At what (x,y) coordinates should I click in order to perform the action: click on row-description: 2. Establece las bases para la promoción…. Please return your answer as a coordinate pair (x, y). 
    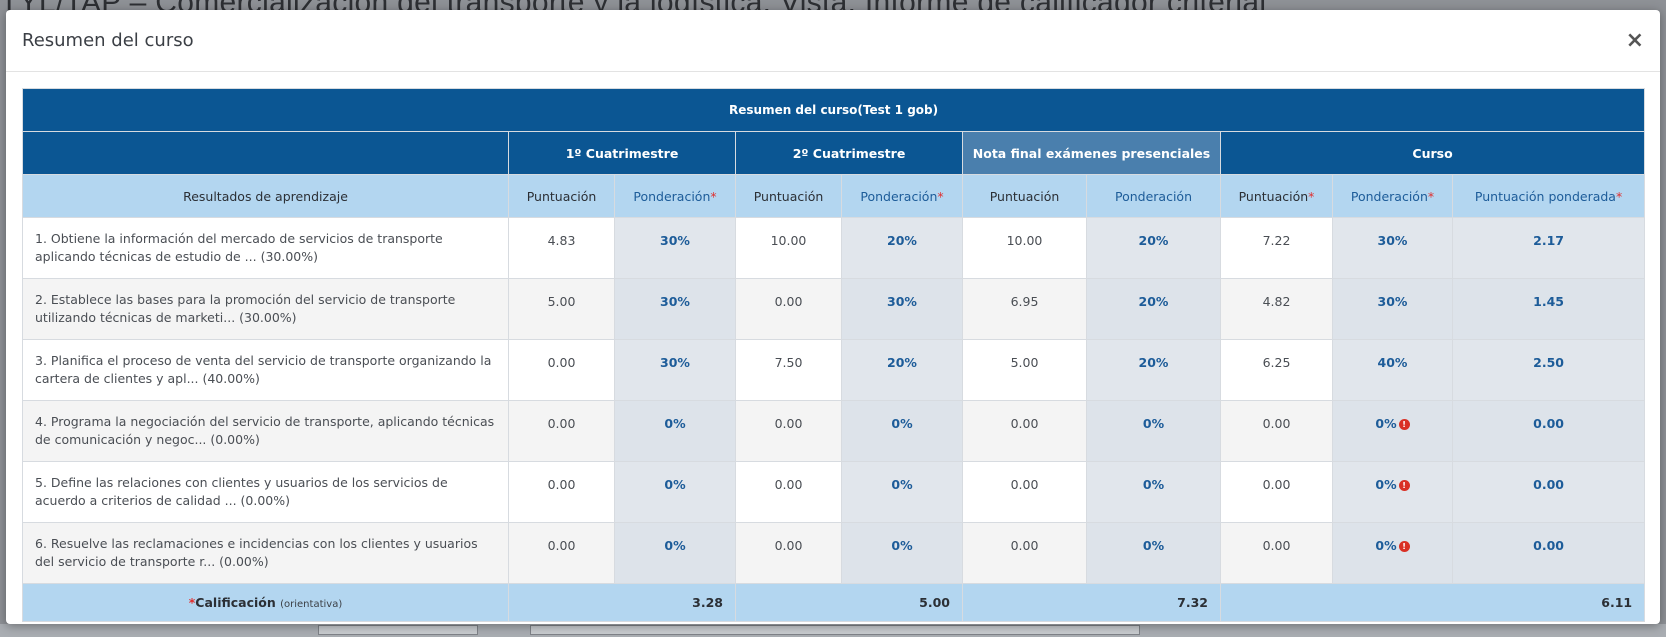
    Looking at the image, I should click on (265, 309).